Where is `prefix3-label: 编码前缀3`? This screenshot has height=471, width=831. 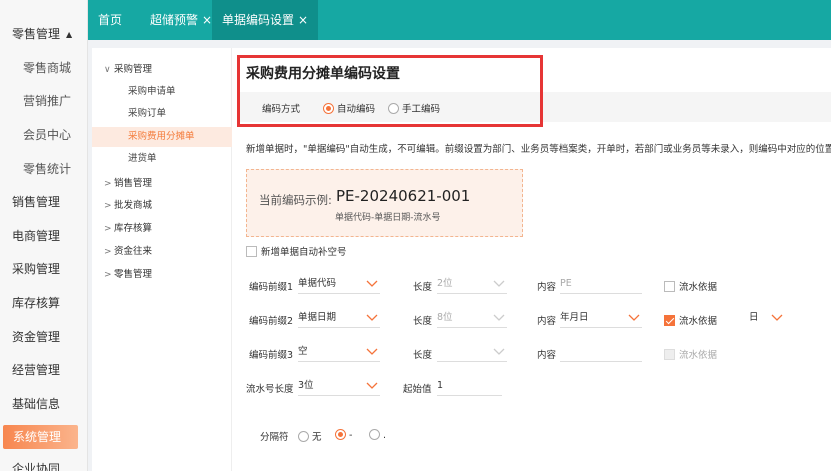 prefix3-label: 编码前缀3 is located at coordinates (271, 355).